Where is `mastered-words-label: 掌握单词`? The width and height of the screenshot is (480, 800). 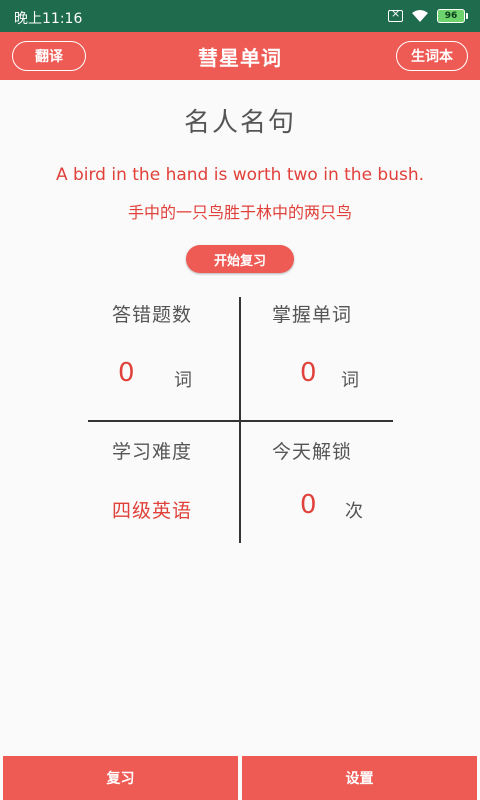
mastered-words-label: 掌握单词 is located at coordinates (312, 315).